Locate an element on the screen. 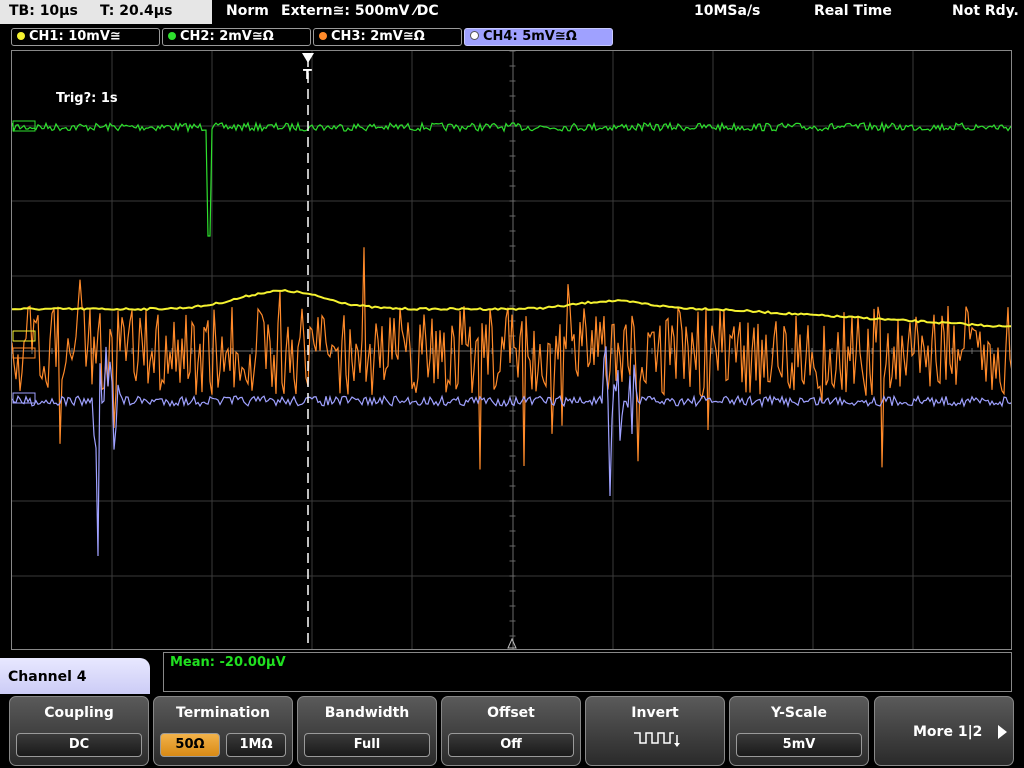 This screenshot has width=1024, height=768. acquisition-state: Not Rdy. is located at coordinates (985, 11).